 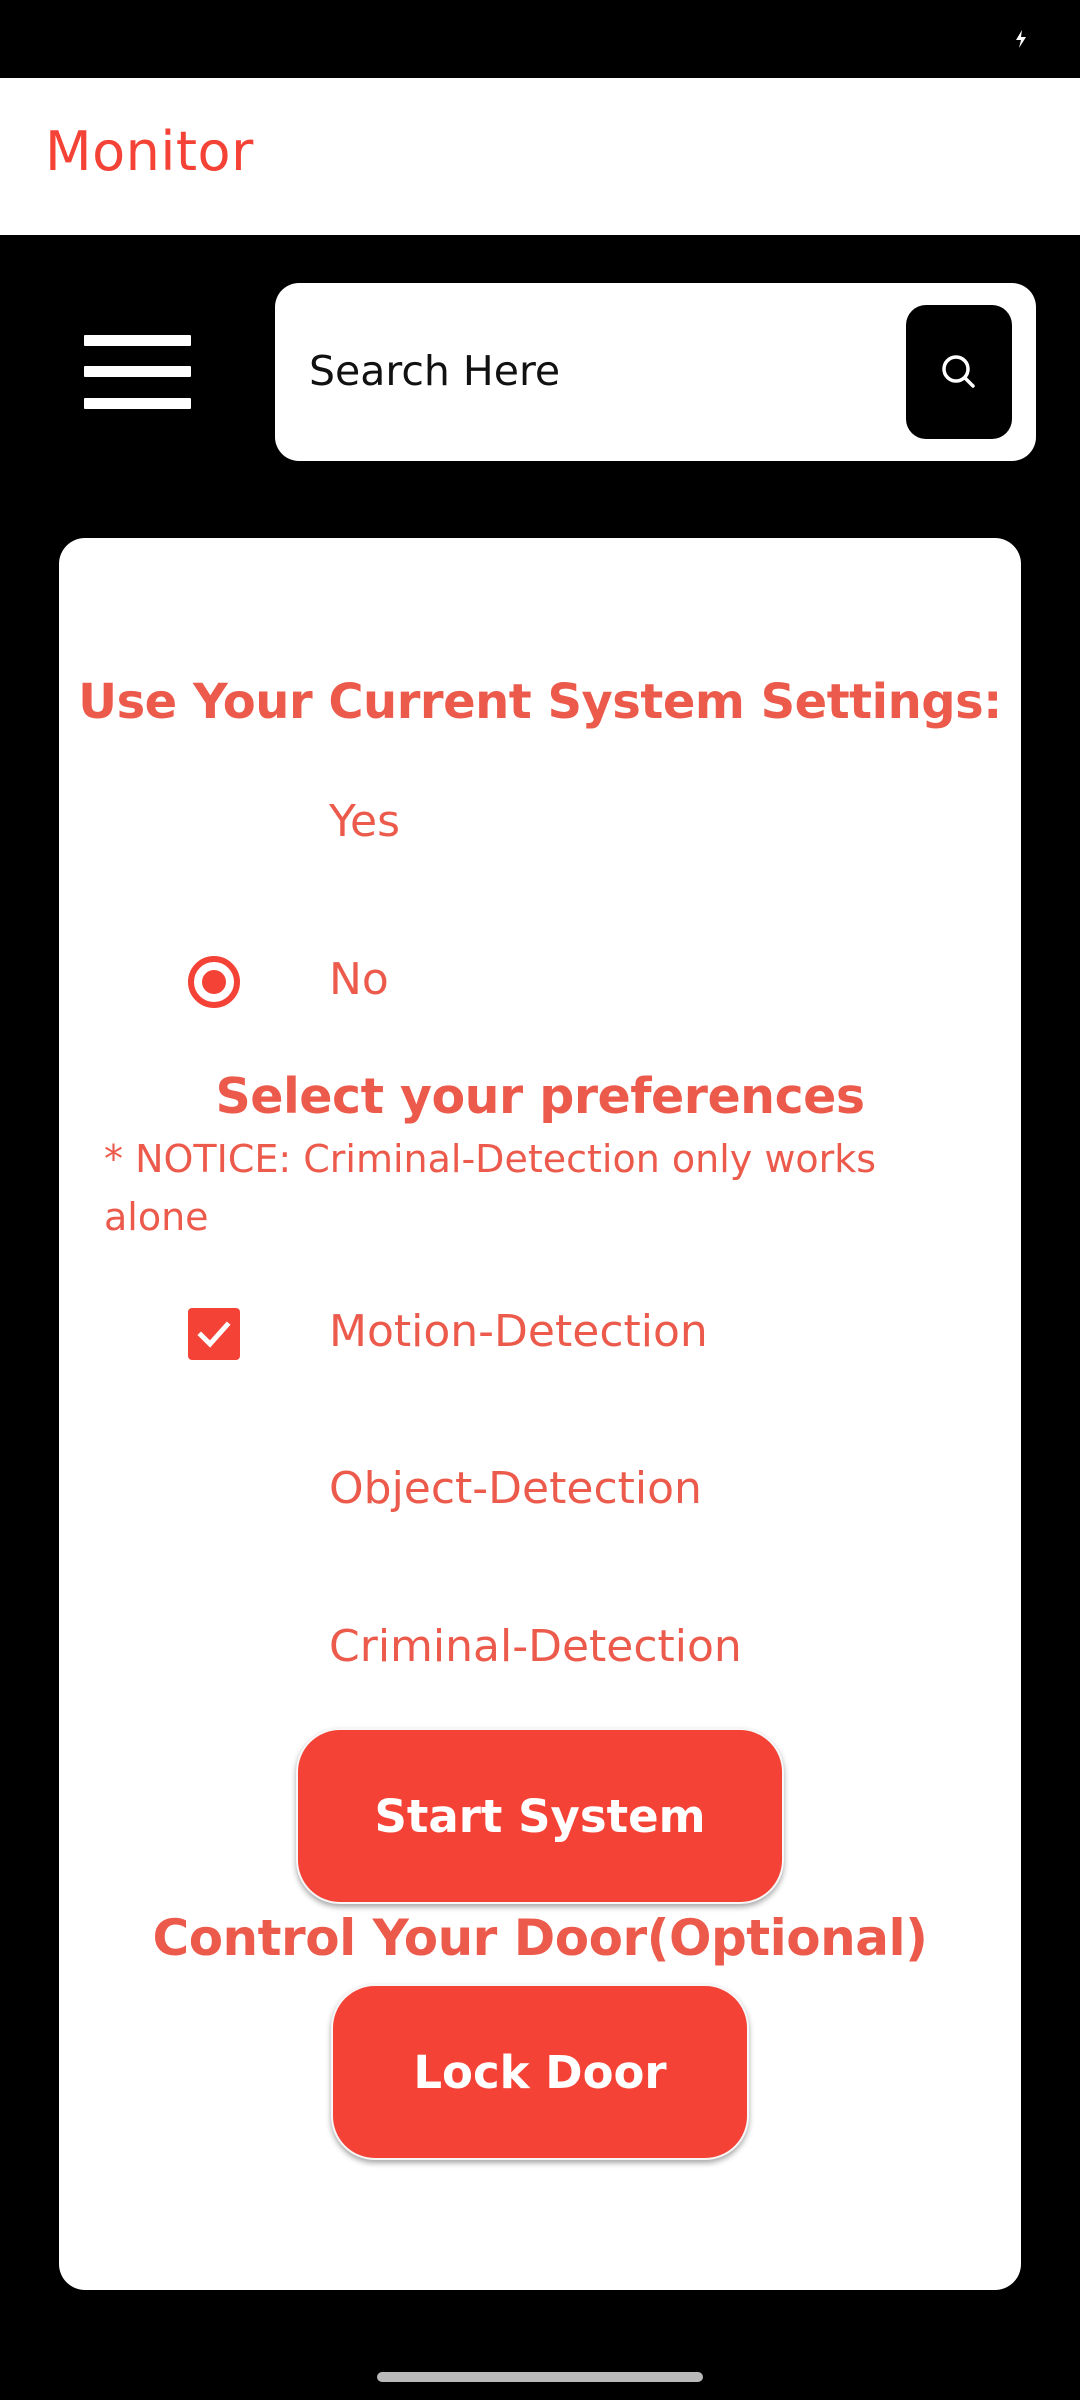 I want to click on radio-label-no: No, so click(x=359, y=979).